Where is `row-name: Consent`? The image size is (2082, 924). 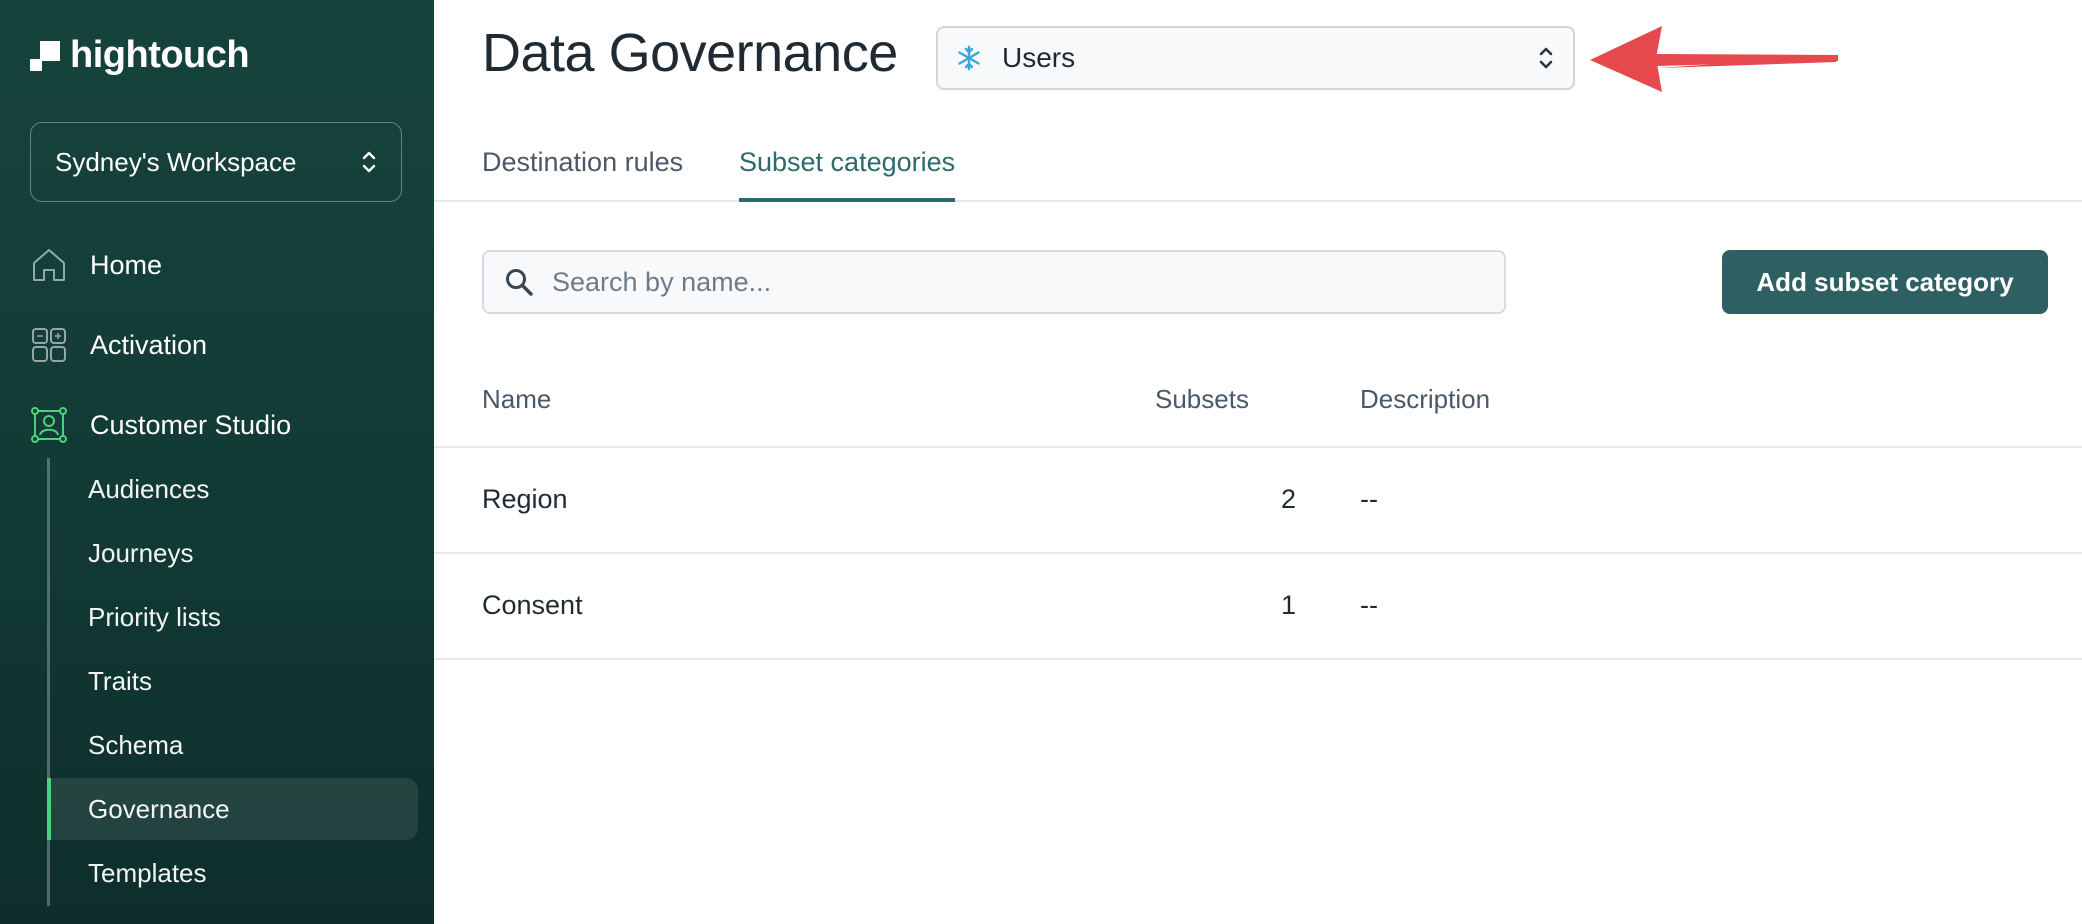
row-name: Consent is located at coordinates (532, 605).